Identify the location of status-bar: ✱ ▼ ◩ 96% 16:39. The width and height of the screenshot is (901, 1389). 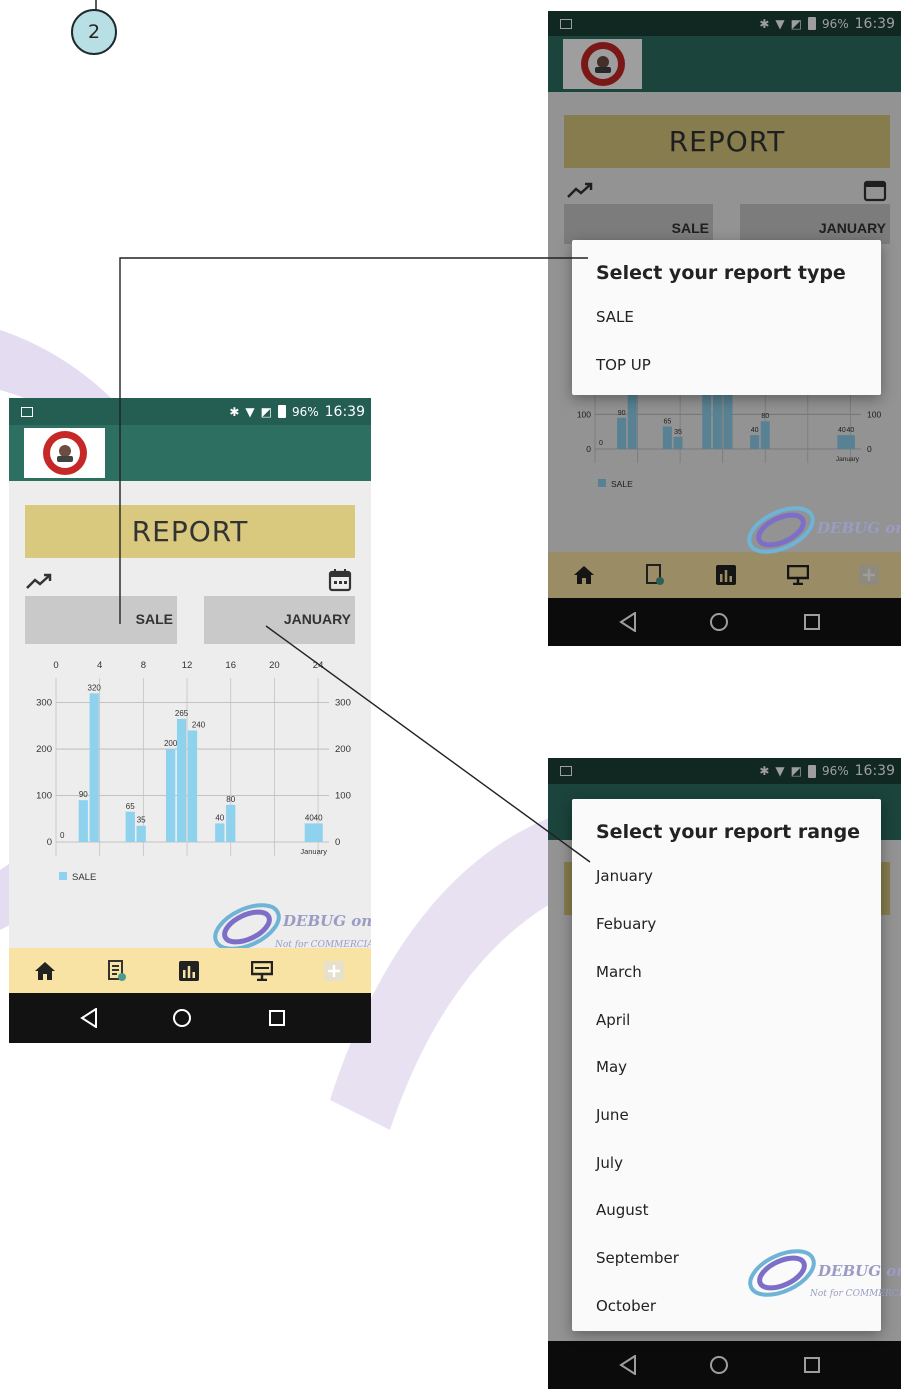
(190, 411).